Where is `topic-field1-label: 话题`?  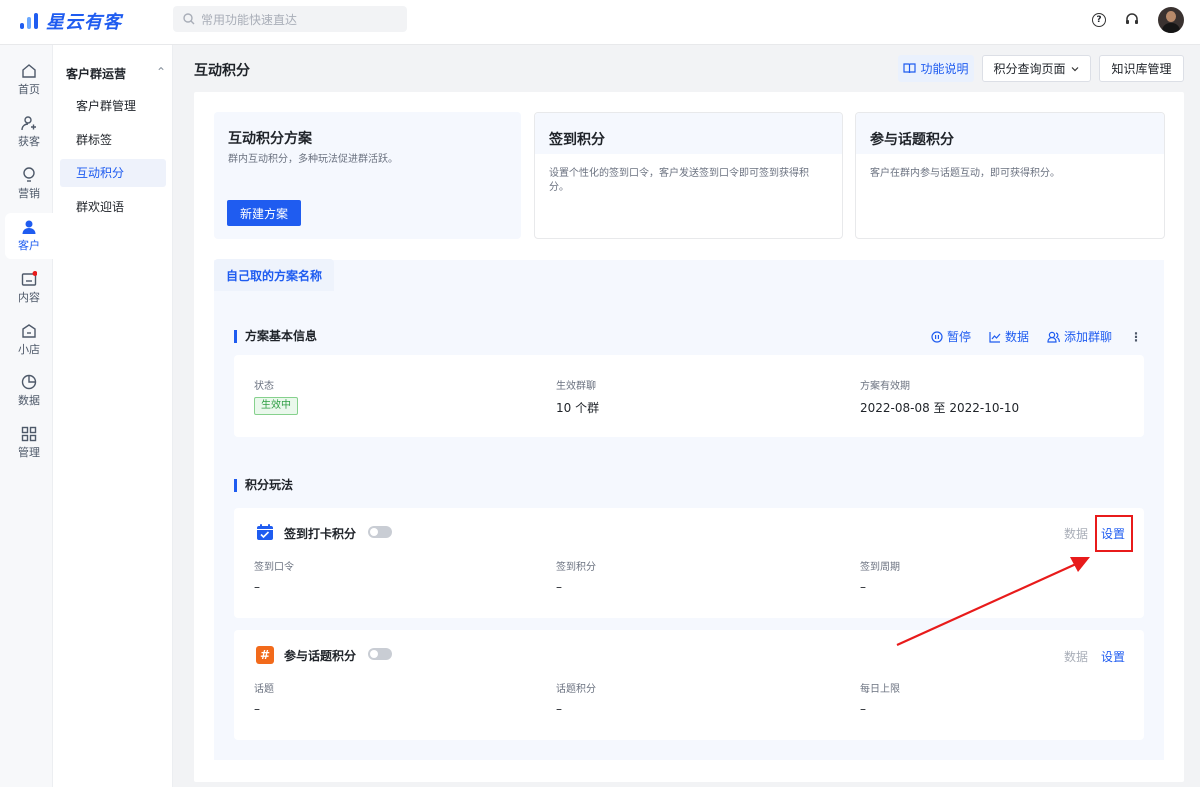 topic-field1-label: 话题 is located at coordinates (264, 689).